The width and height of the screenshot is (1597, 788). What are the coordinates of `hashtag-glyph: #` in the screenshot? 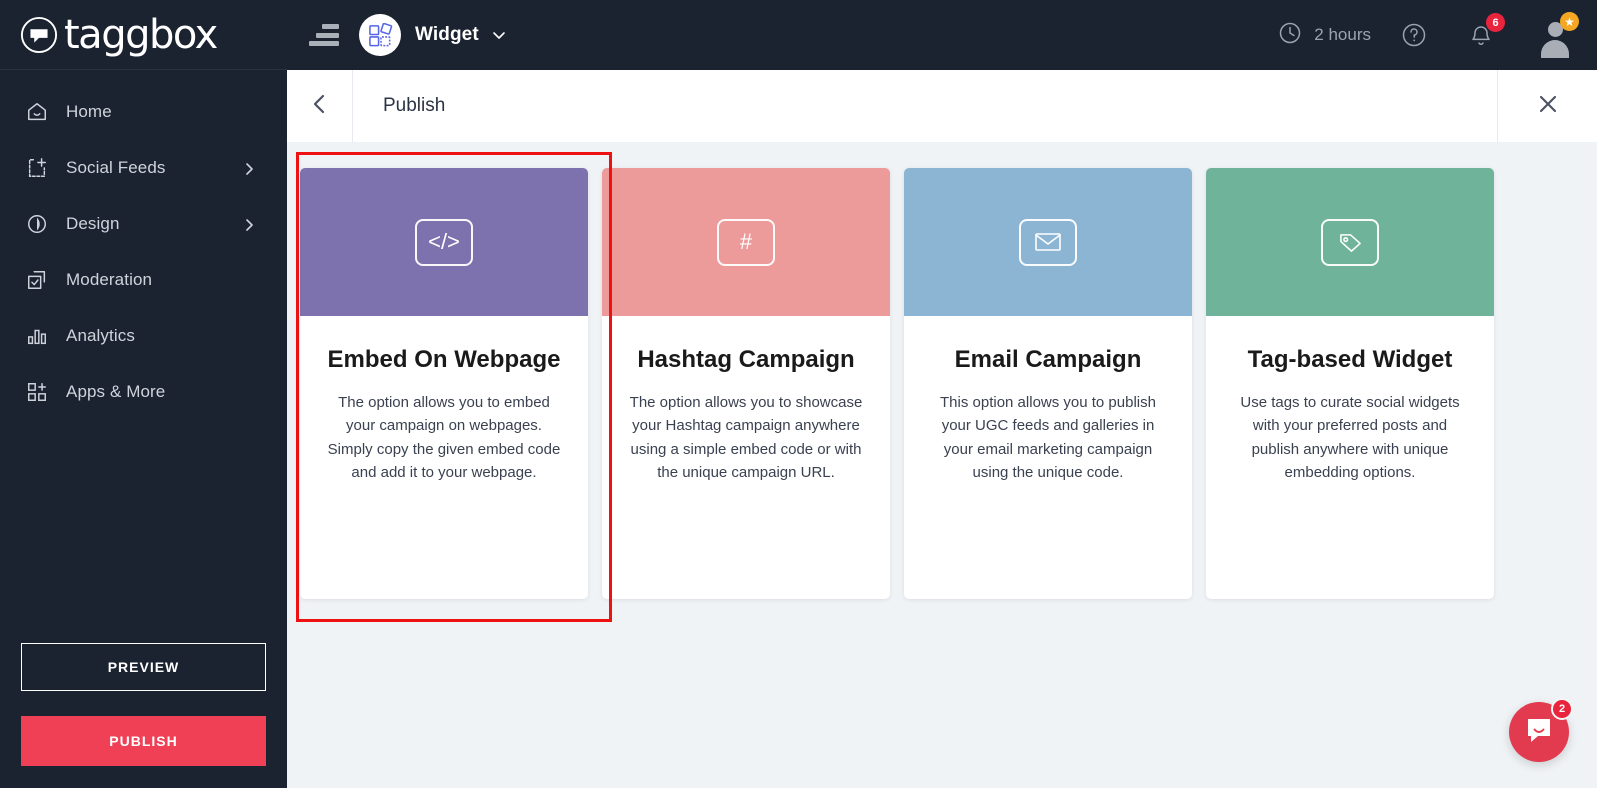 It's located at (746, 241).